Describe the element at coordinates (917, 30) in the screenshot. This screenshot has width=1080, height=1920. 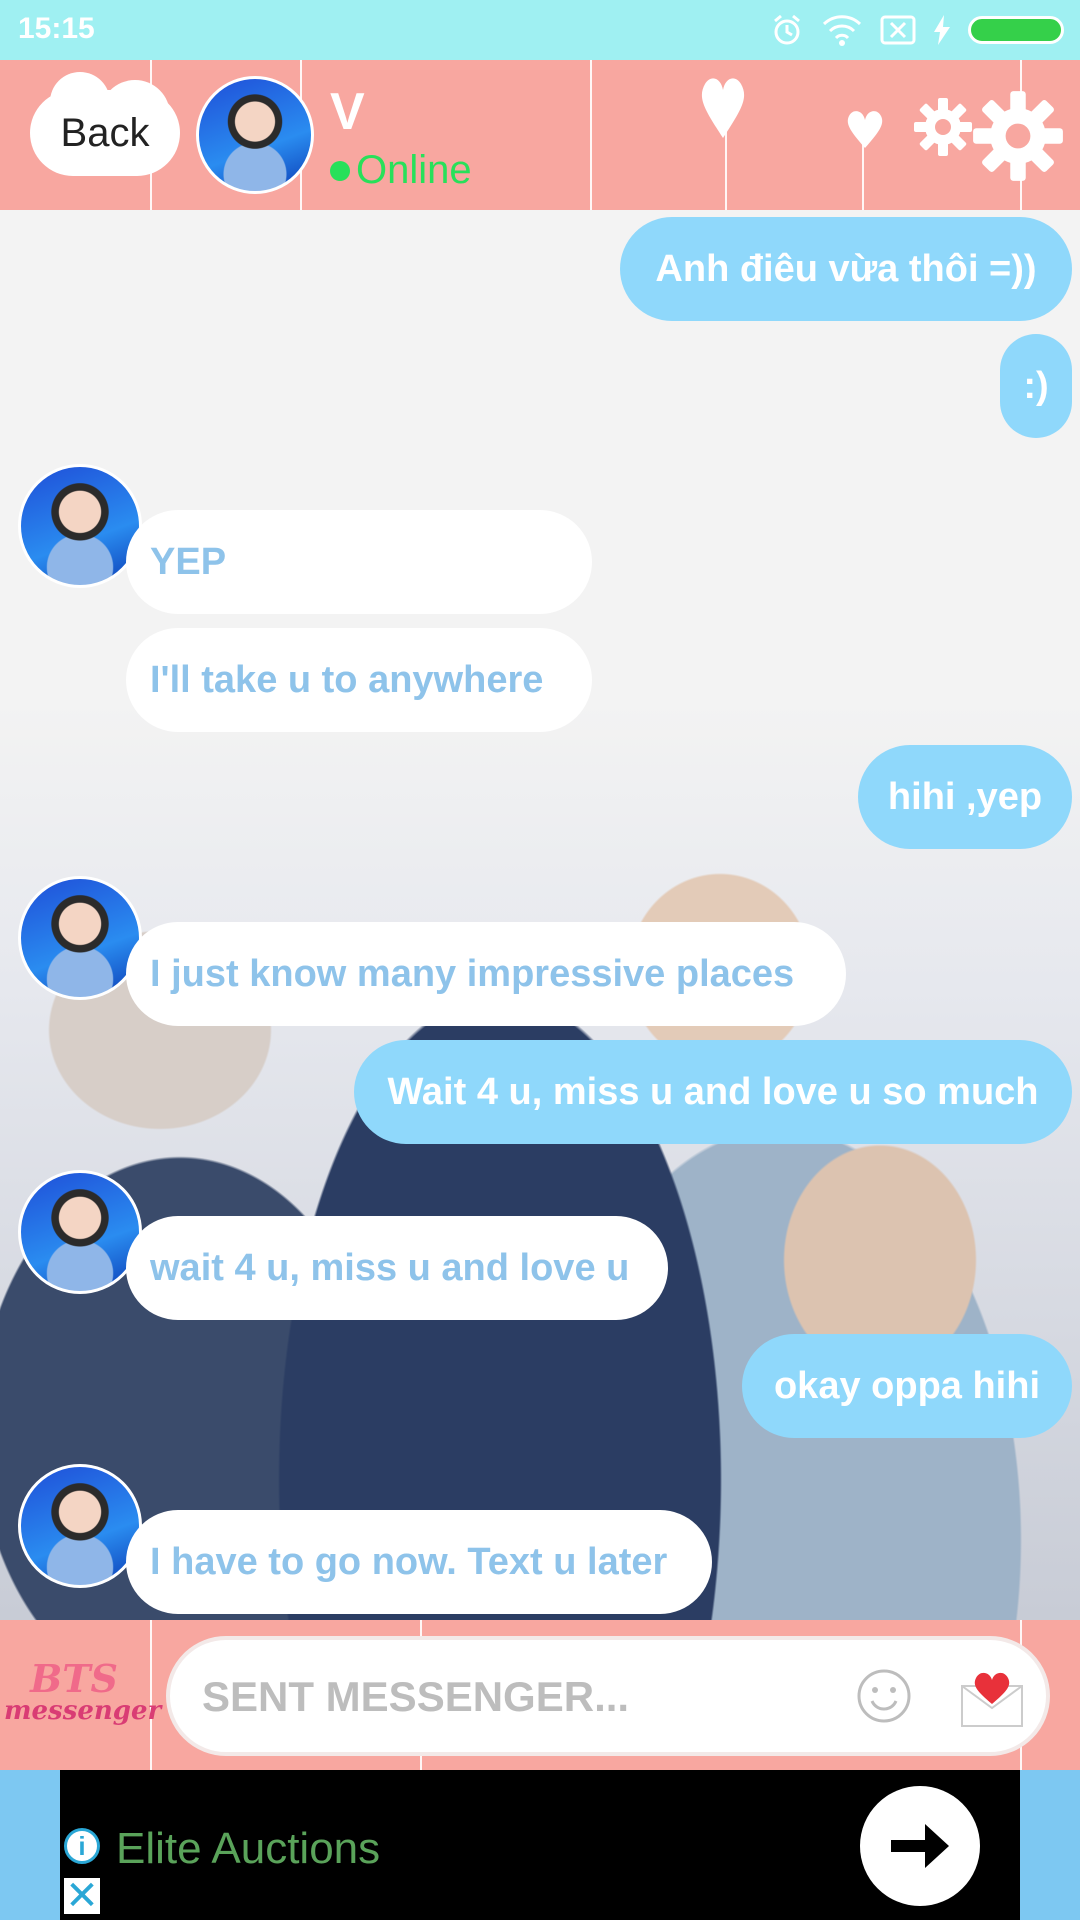
I see `status-icons` at that location.